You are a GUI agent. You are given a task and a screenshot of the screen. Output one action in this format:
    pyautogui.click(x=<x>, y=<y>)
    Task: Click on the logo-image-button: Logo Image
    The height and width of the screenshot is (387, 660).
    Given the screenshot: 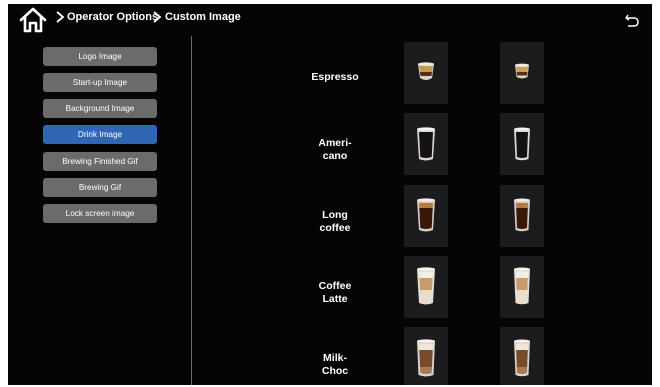 What is the action you would take?
    pyautogui.click(x=100, y=56)
    